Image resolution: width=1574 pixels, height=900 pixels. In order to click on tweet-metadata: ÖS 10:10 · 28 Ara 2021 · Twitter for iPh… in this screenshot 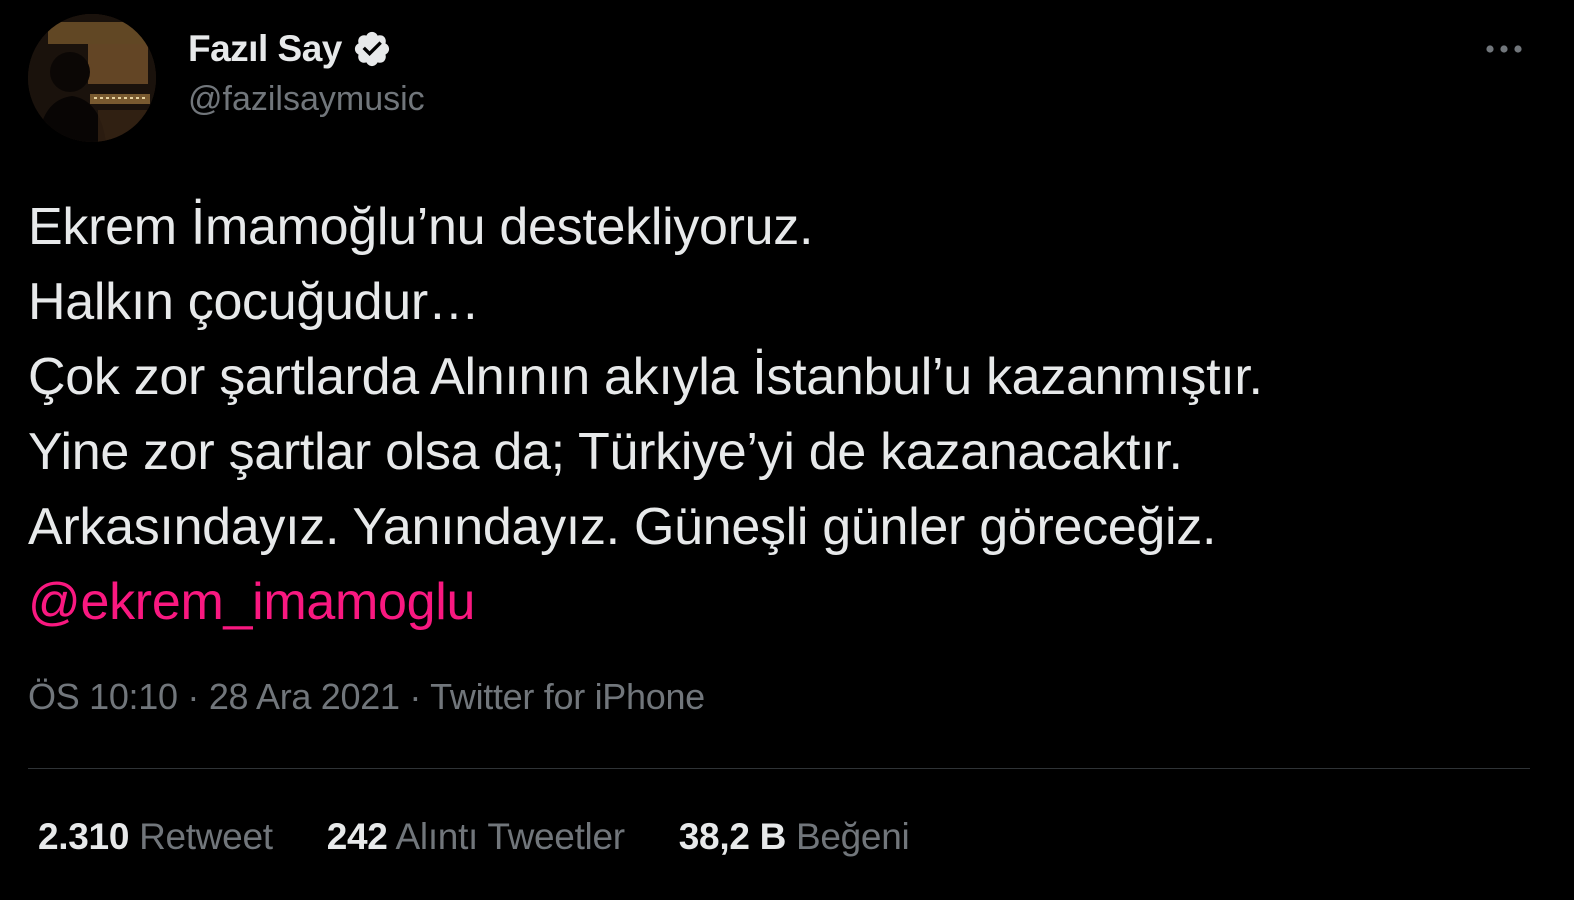, I will do `click(366, 697)`.